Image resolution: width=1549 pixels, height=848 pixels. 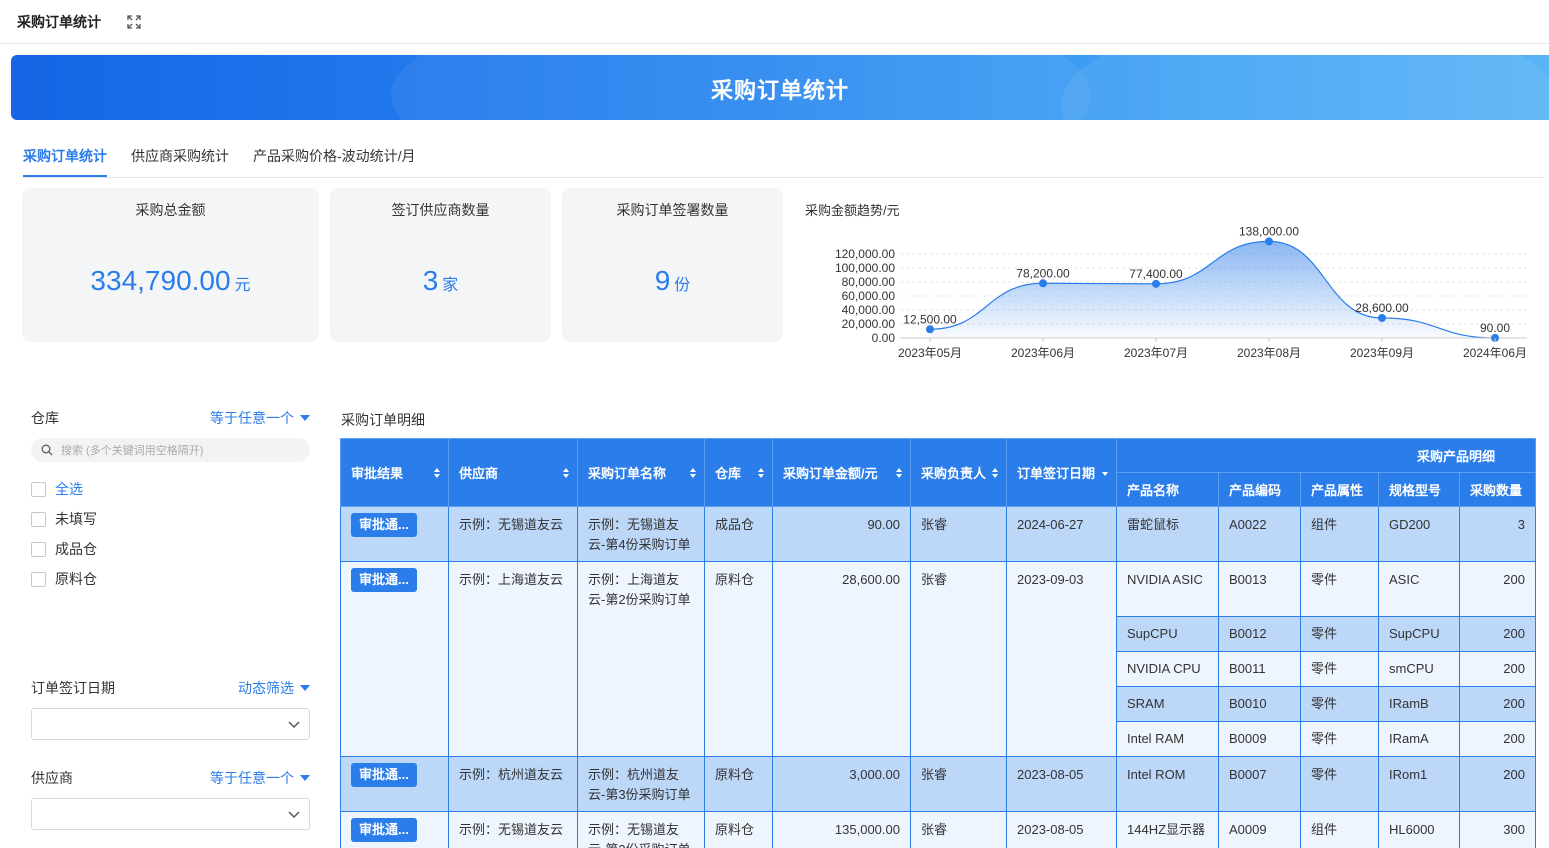 I want to click on warehouse-search-input: 搜索 (多个关键词用空格隔开), so click(x=170, y=450).